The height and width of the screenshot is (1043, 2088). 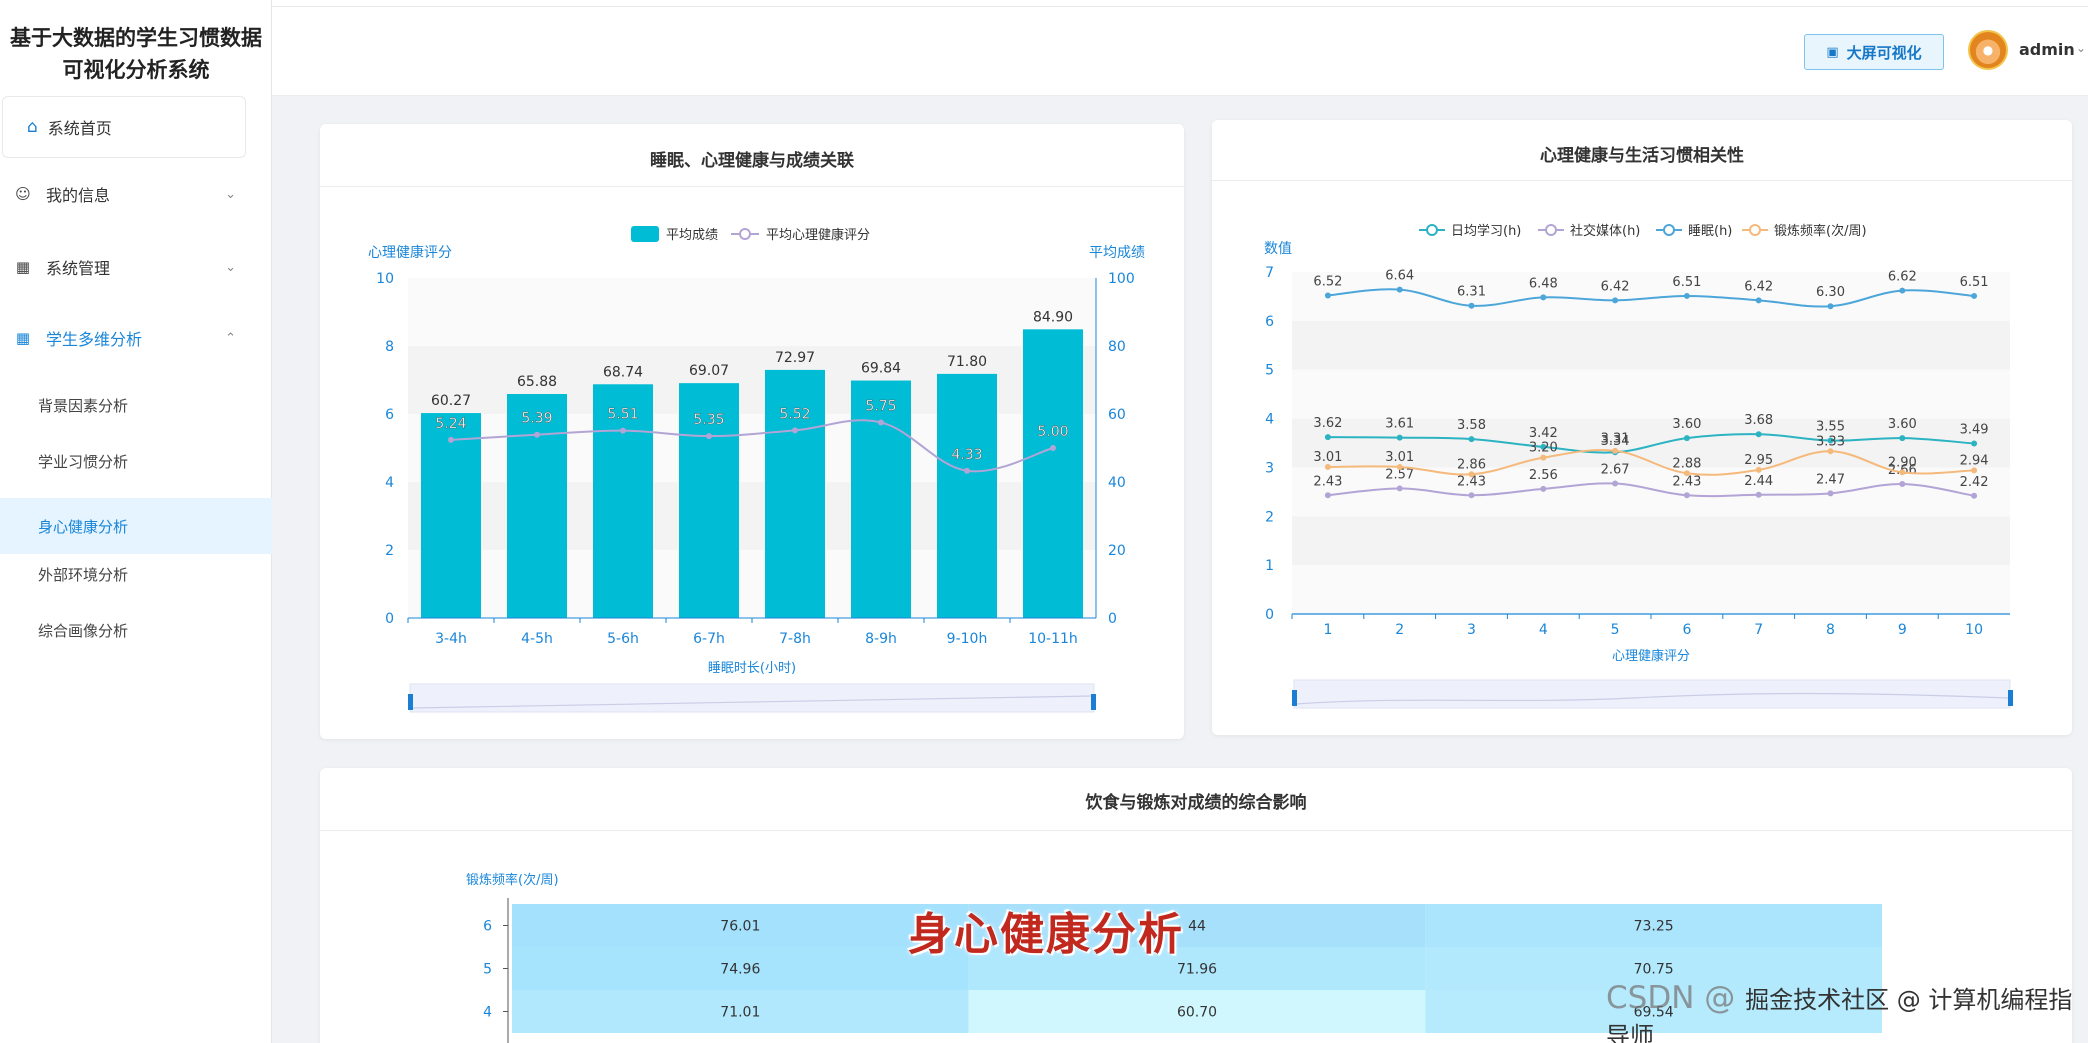 What do you see at coordinates (487, 927) in the screenshot?
I see `y-tick-label: 6` at bounding box center [487, 927].